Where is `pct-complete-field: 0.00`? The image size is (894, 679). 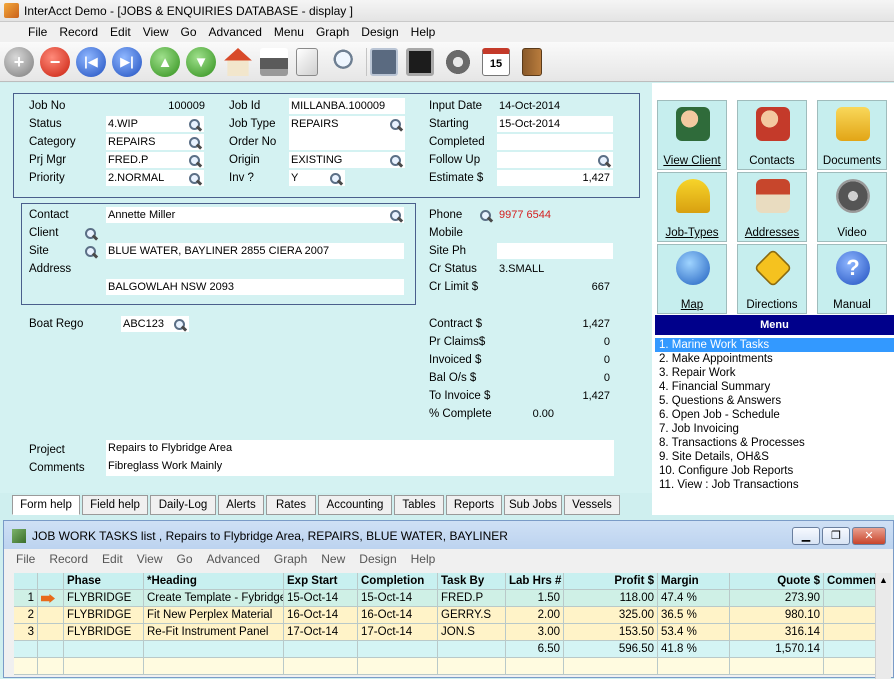 pct-complete-field: 0.00 is located at coordinates (527, 414).